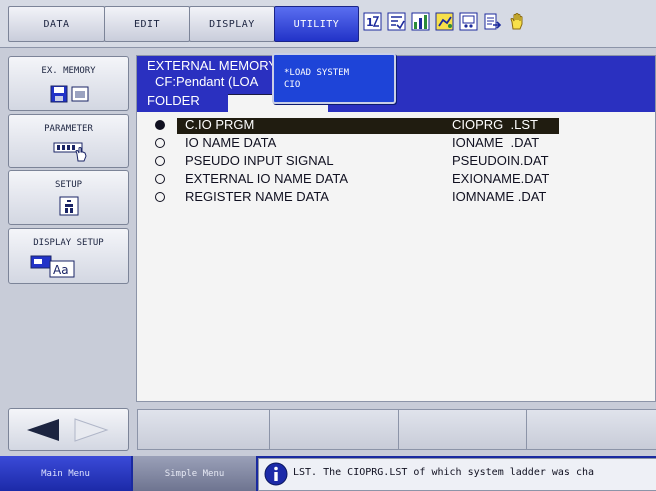 The width and height of the screenshot is (656, 491). I want to click on simple-menu-button: Simple Menu, so click(194, 473).